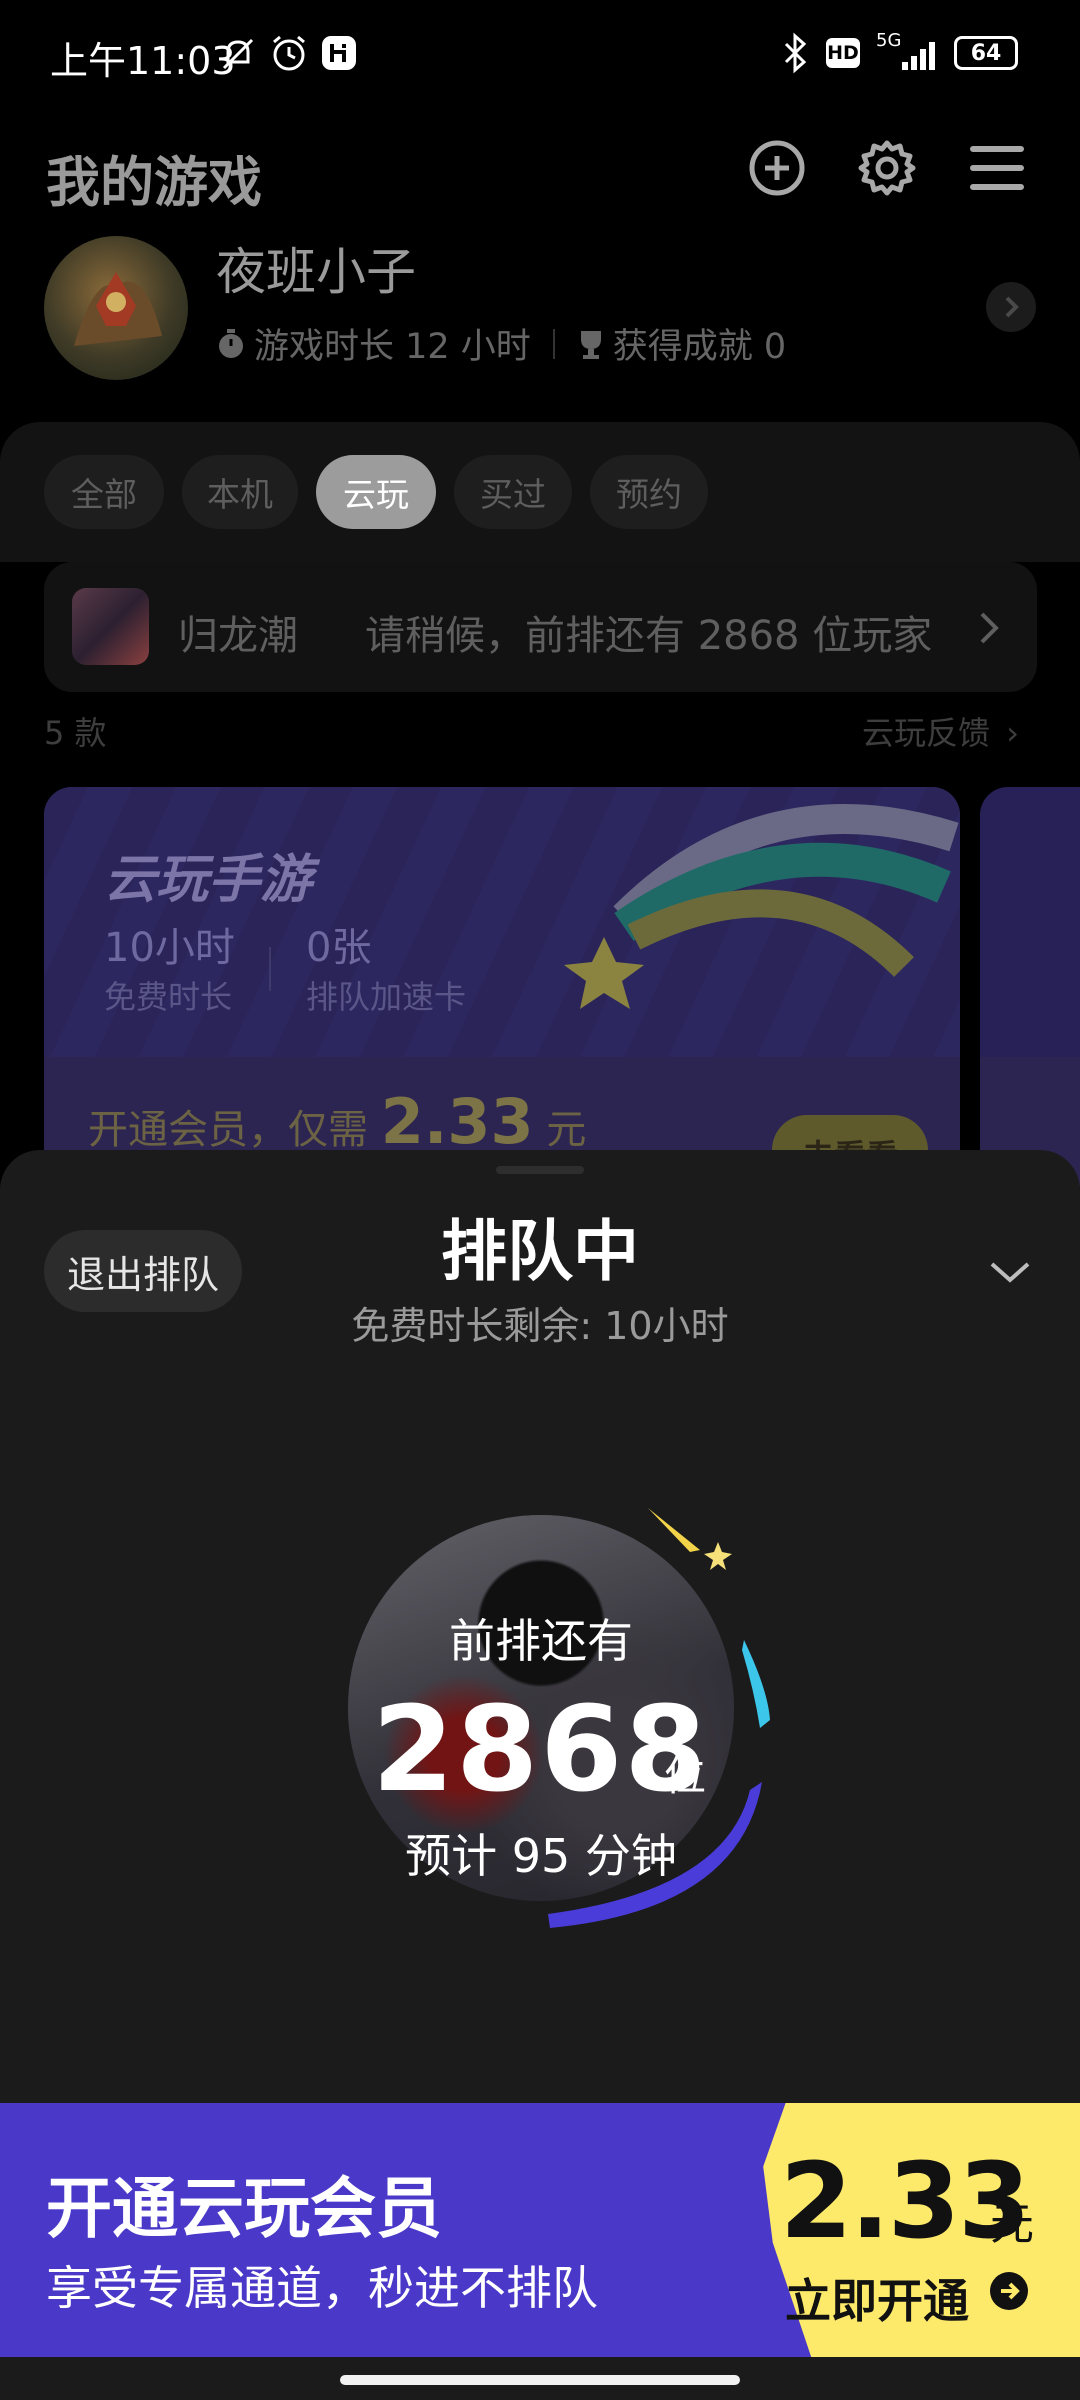  Describe the element at coordinates (110, 626) in the screenshot. I see `game-thumbnail` at that location.